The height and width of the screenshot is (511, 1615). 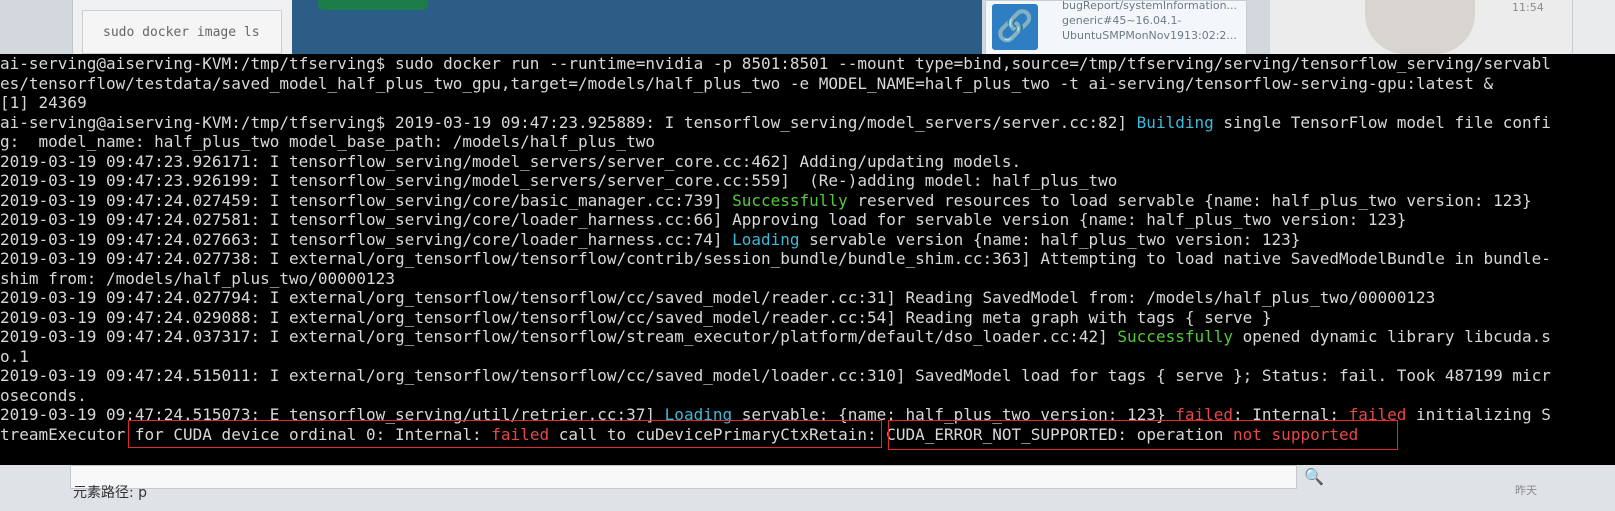 I want to click on background-clock: 11:54, so click(x=1528, y=7).